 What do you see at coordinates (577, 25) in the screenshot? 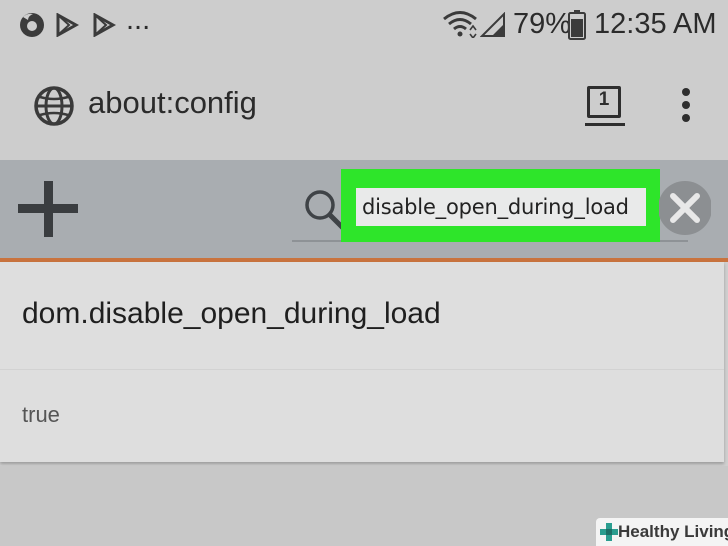
I see `battery-icon` at bounding box center [577, 25].